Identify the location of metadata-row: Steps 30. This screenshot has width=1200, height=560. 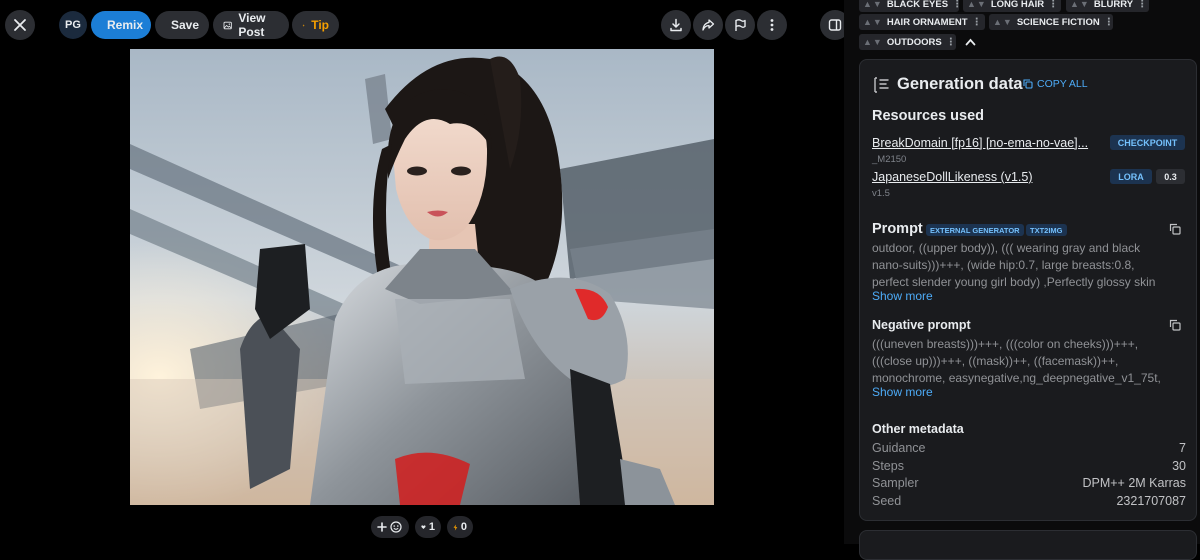
(1029, 466).